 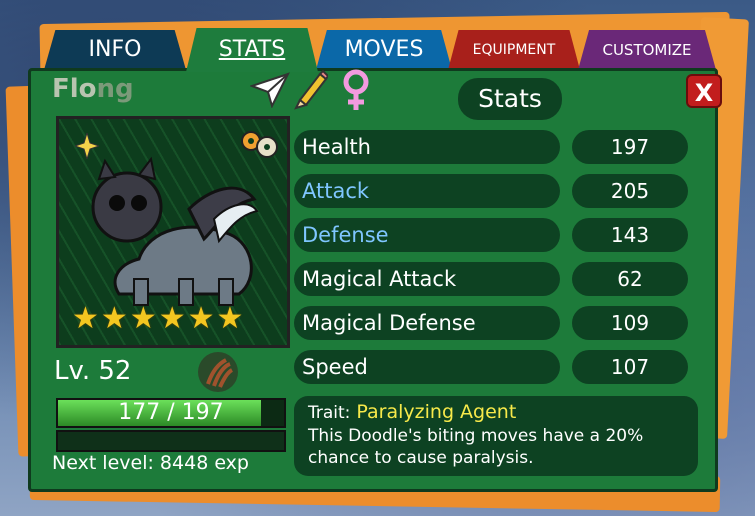 I want to click on tab-stats-label: STATS, so click(x=252, y=49).